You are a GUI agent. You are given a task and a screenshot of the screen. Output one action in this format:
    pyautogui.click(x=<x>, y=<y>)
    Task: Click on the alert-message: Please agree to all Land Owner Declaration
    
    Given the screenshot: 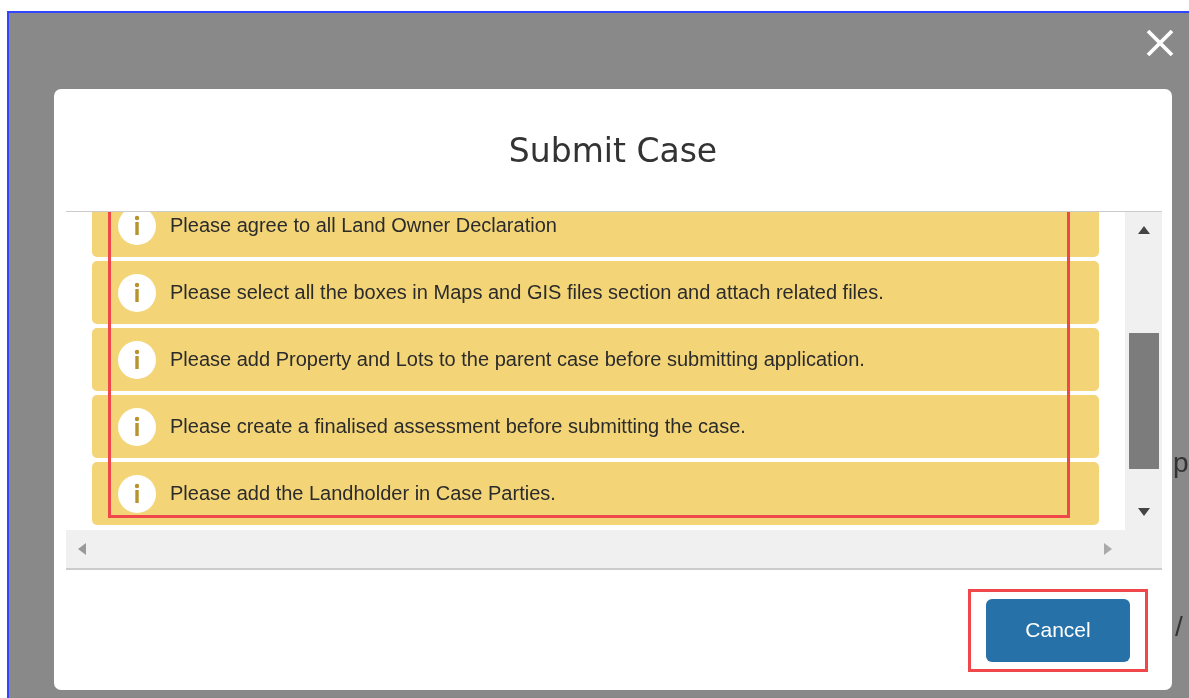 What is the action you would take?
    pyautogui.click(x=363, y=225)
    